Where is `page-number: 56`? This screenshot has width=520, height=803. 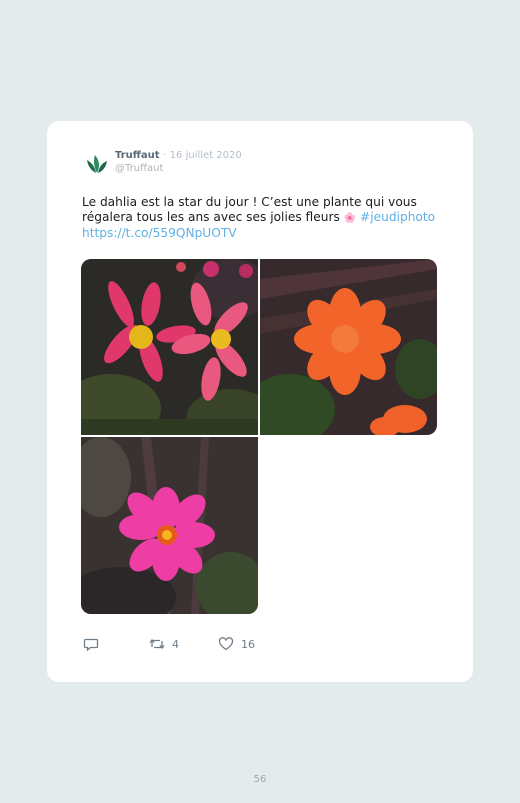 page-number: 56 is located at coordinates (260, 779).